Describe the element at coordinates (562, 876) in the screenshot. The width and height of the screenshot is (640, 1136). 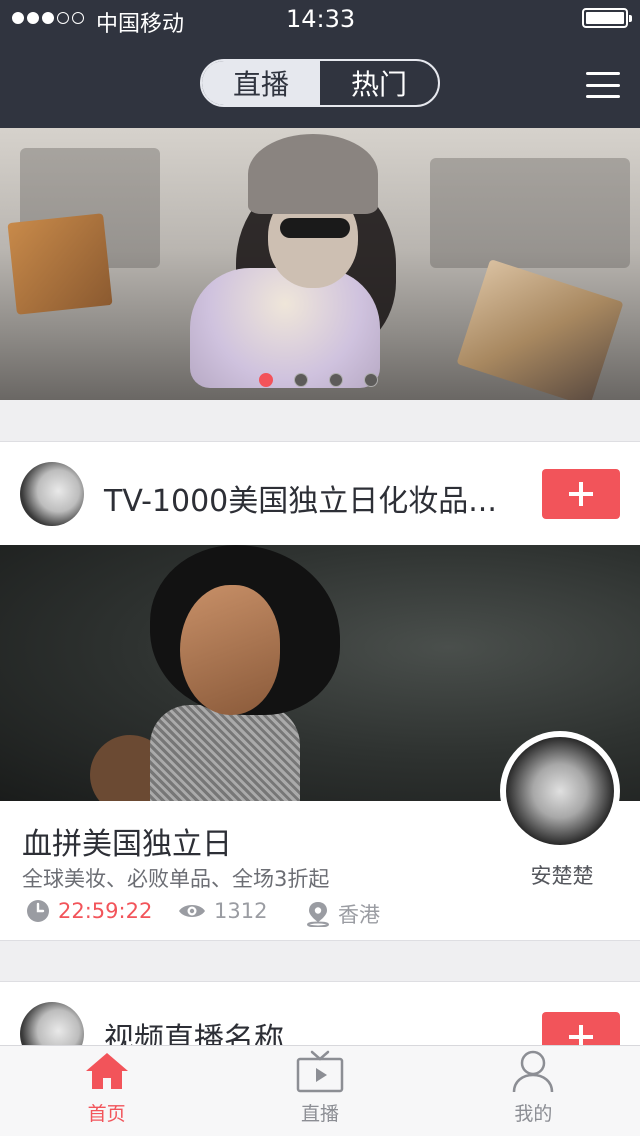
I see `host-name: 安楚楚` at that location.